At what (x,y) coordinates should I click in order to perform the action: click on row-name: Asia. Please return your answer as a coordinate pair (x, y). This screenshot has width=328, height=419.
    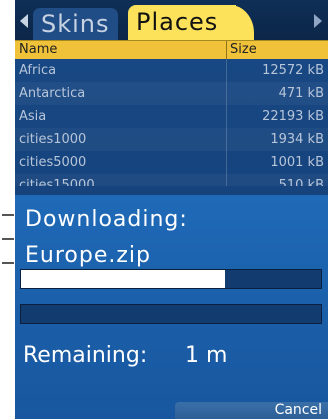
    Looking at the image, I should click on (33, 116).